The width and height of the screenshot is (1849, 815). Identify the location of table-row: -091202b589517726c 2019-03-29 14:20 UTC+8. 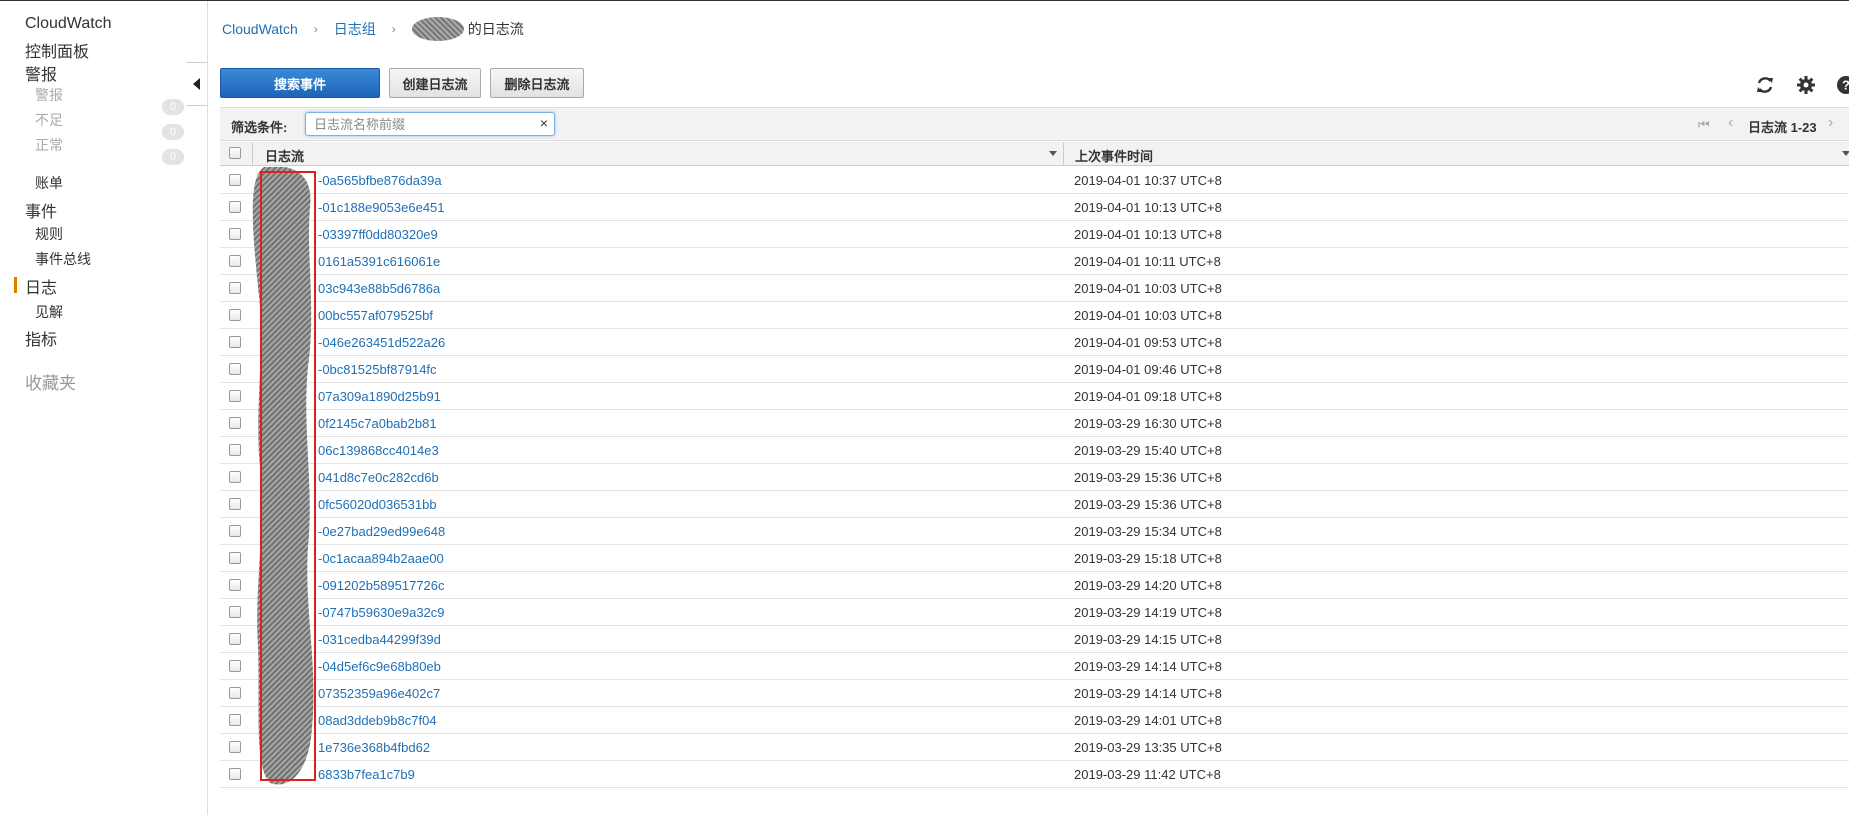
(1034, 585).